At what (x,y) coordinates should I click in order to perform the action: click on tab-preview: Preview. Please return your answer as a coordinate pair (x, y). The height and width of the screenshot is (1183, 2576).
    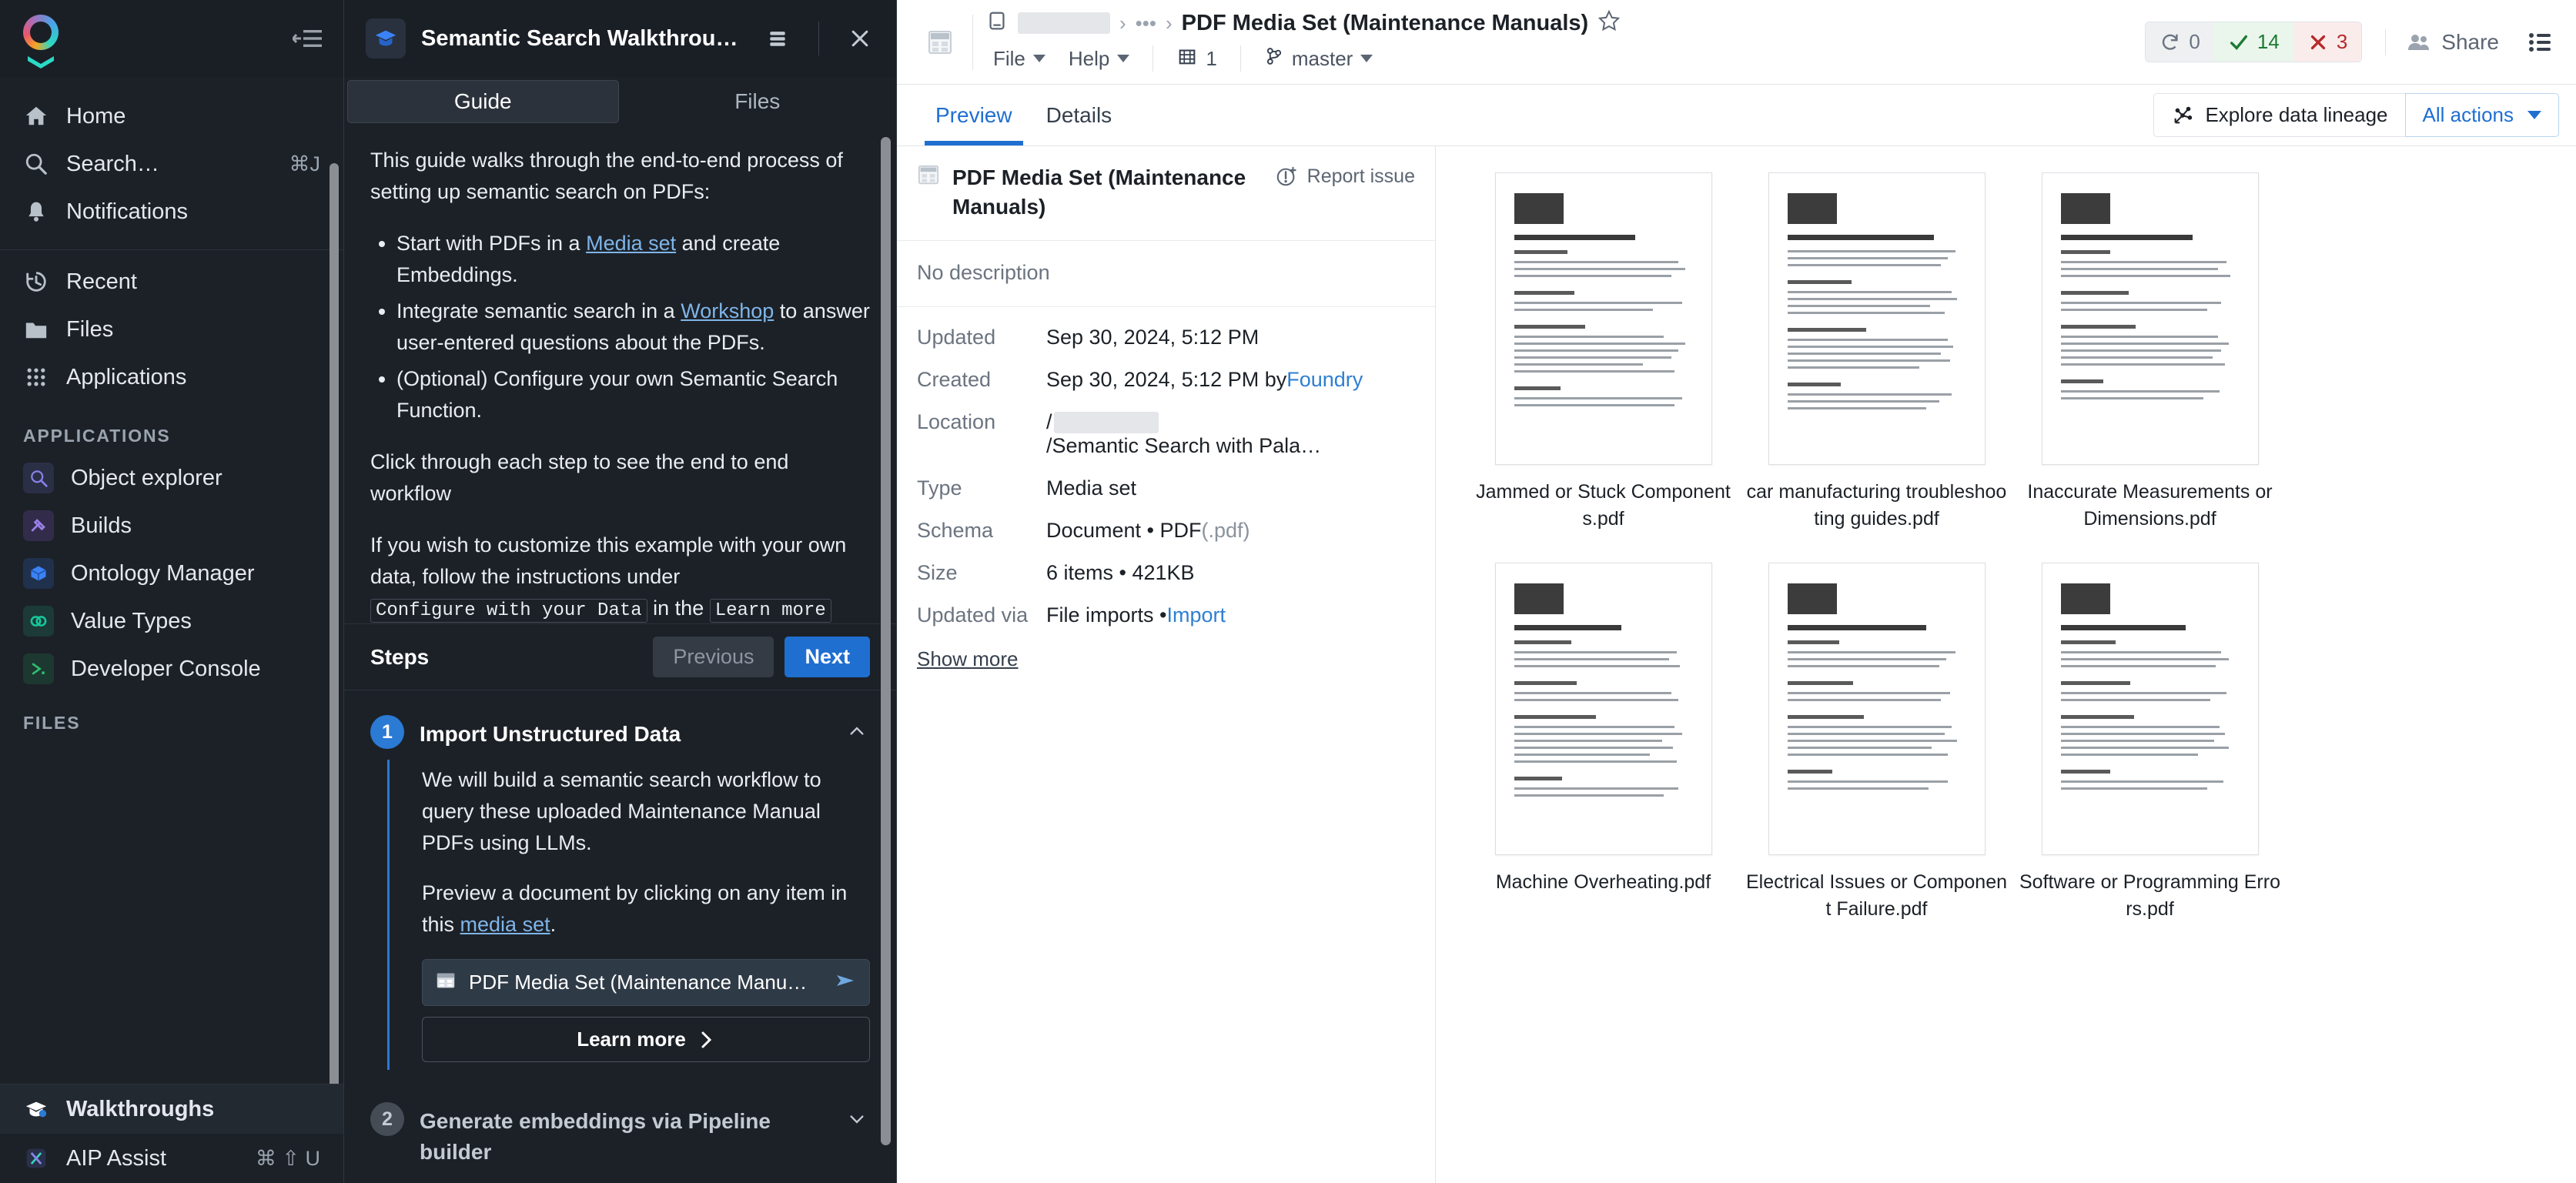
    Looking at the image, I should click on (973, 115).